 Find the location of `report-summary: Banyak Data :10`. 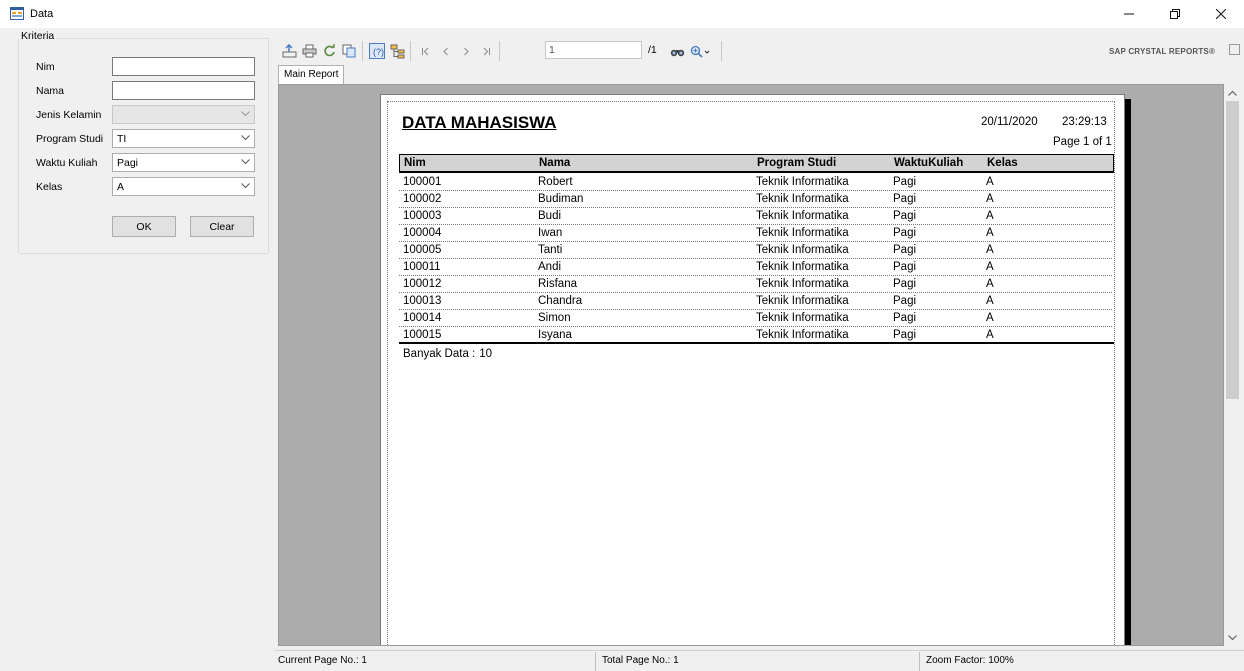

report-summary: Banyak Data :10 is located at coordinates (447, 354).